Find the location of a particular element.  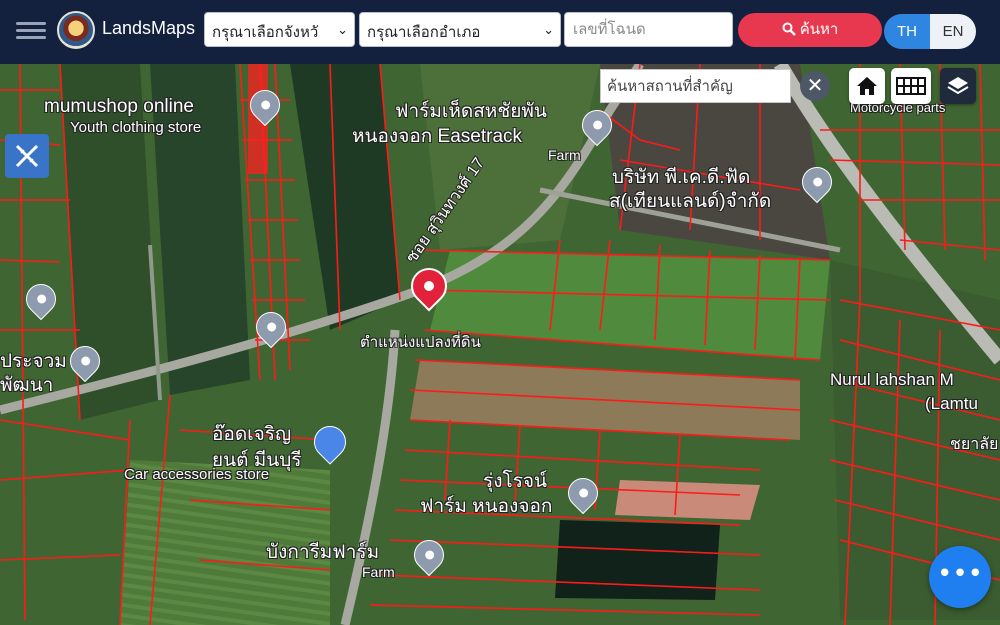

language-toggle: TH EN is located at coordinates (930, 31).